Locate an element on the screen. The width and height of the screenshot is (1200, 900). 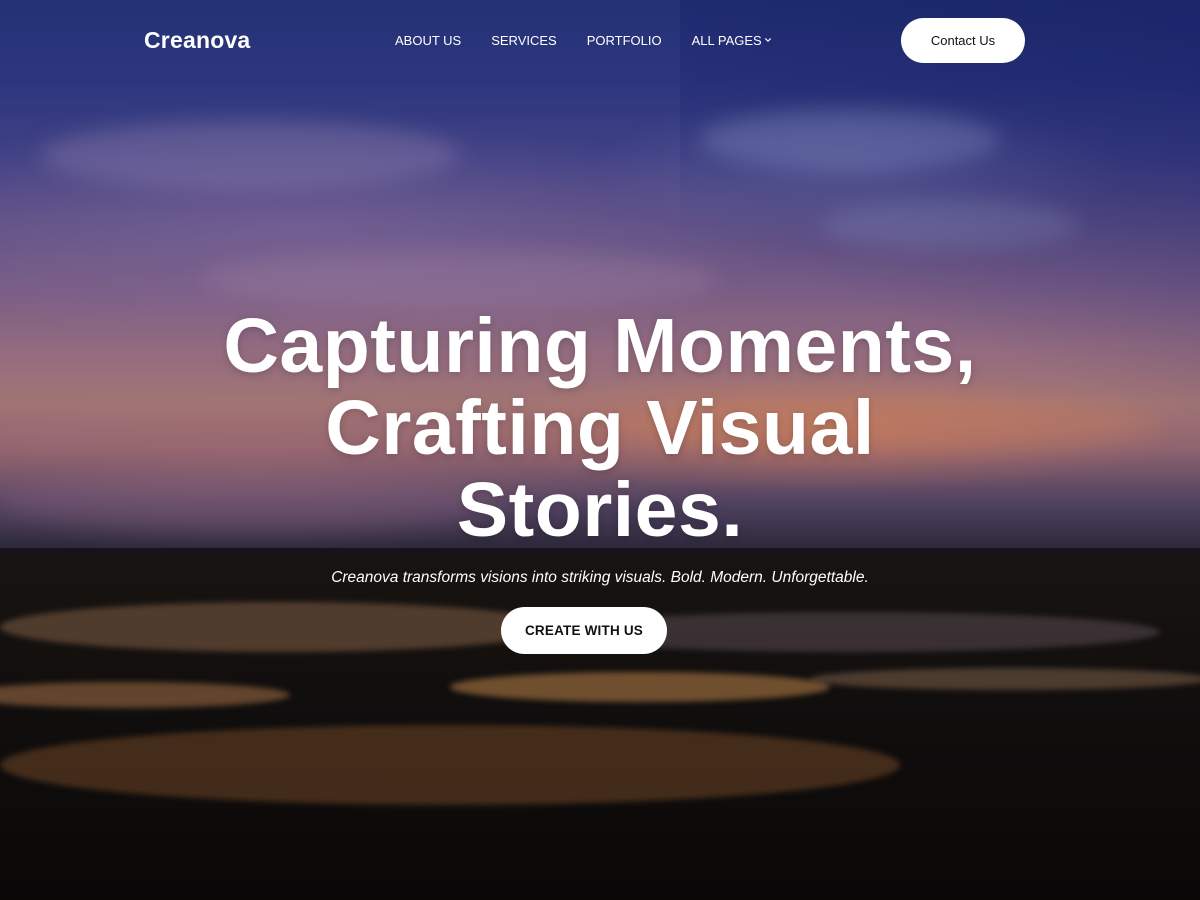
headline-line: Crafting Visual is located at coordinates (600, 428).